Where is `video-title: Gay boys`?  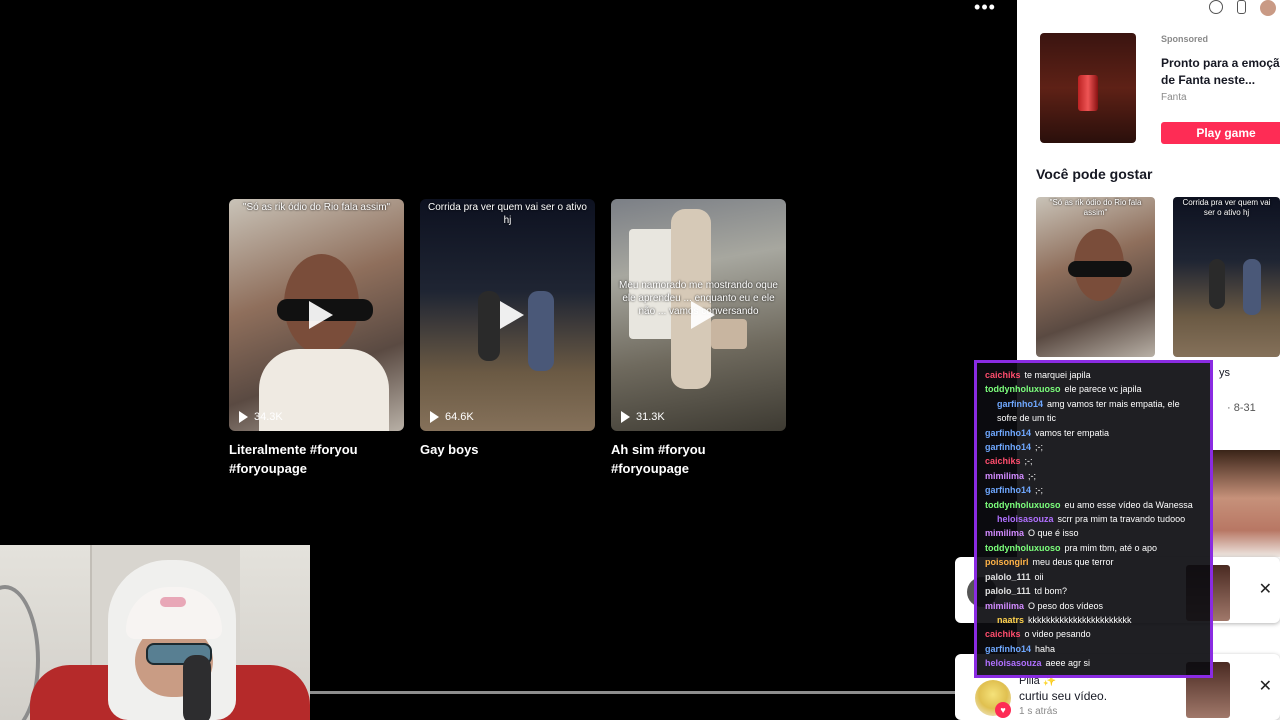
video-title: Gay boys is located at coordinates (507, 449).